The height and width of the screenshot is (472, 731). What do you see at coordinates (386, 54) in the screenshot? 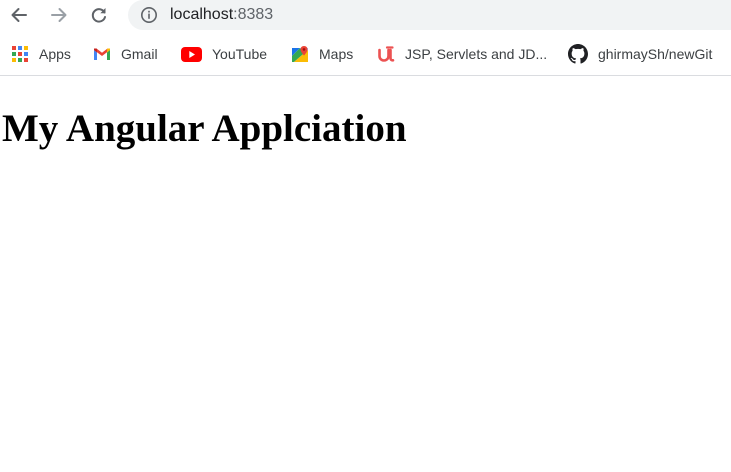
I see `udemy-icon` at bounding box center [386, 54].